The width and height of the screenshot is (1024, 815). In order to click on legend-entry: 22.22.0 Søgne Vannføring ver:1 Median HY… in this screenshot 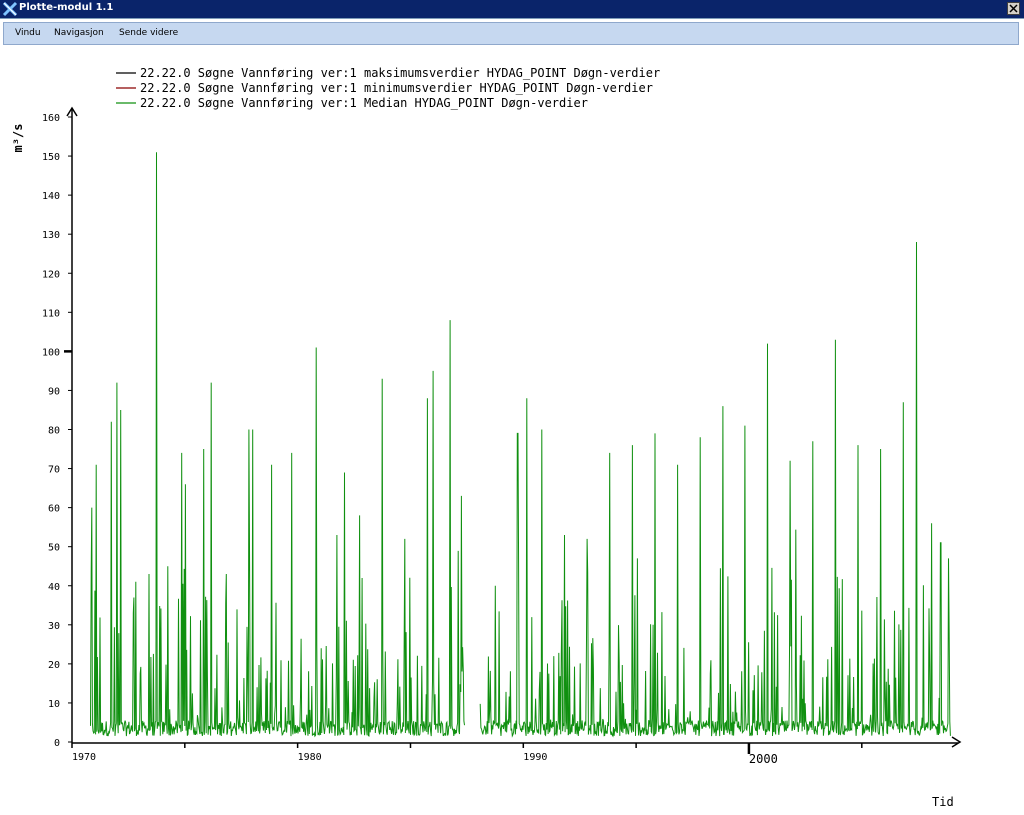, I will do `click(364, 103)`.